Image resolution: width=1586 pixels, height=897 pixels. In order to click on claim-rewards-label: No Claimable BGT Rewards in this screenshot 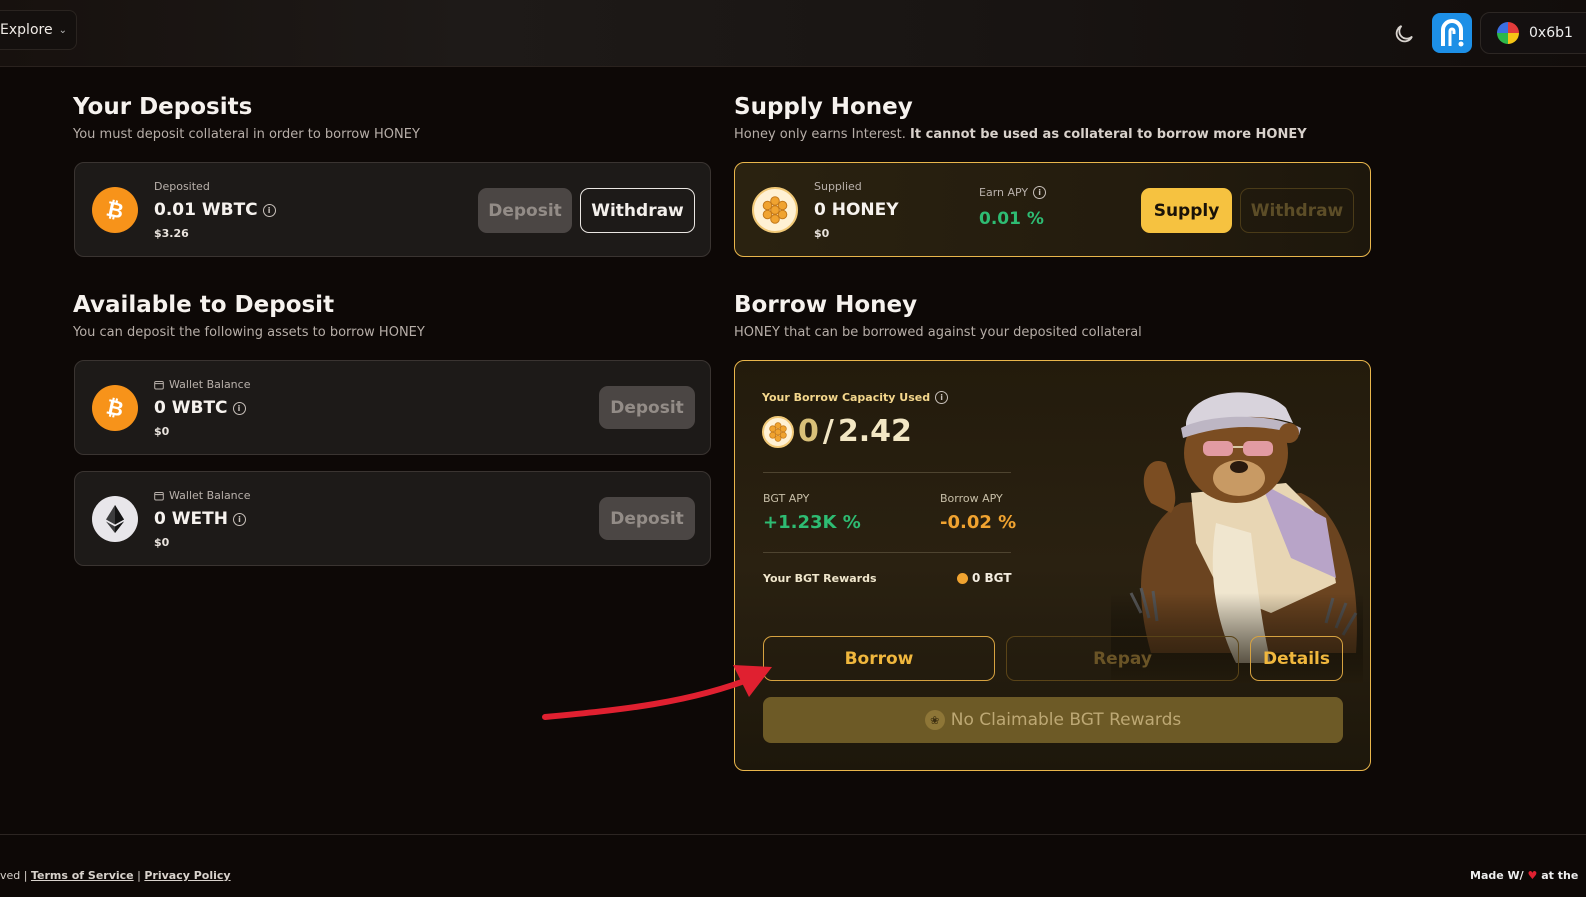, I will do `click(1066, 720)`.